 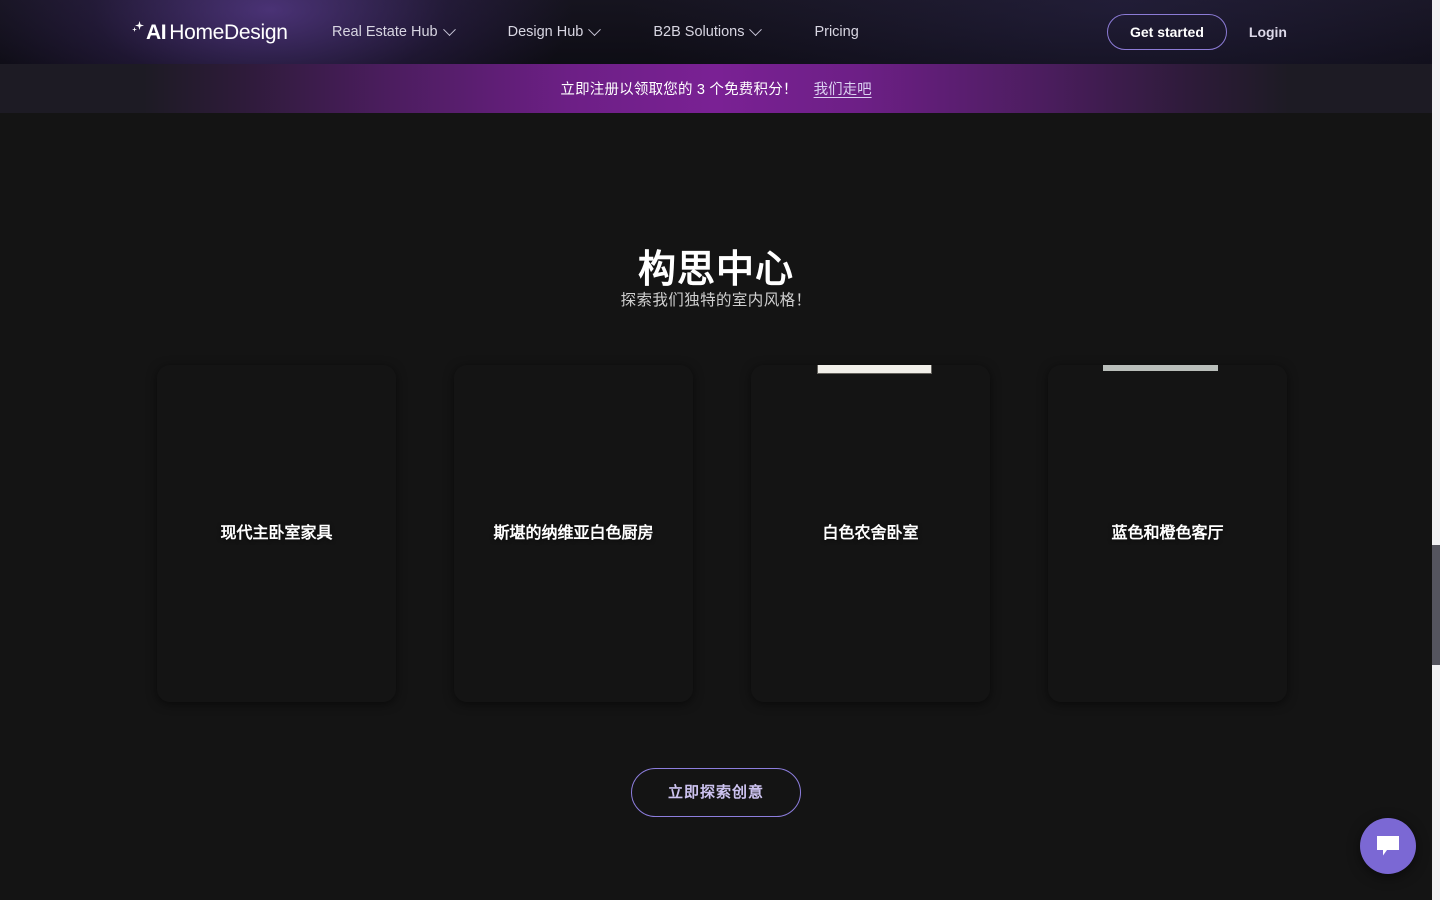 I want to click on style-card-modern-bedroom: 现代主卧室家具, so click(x=276, y=533).